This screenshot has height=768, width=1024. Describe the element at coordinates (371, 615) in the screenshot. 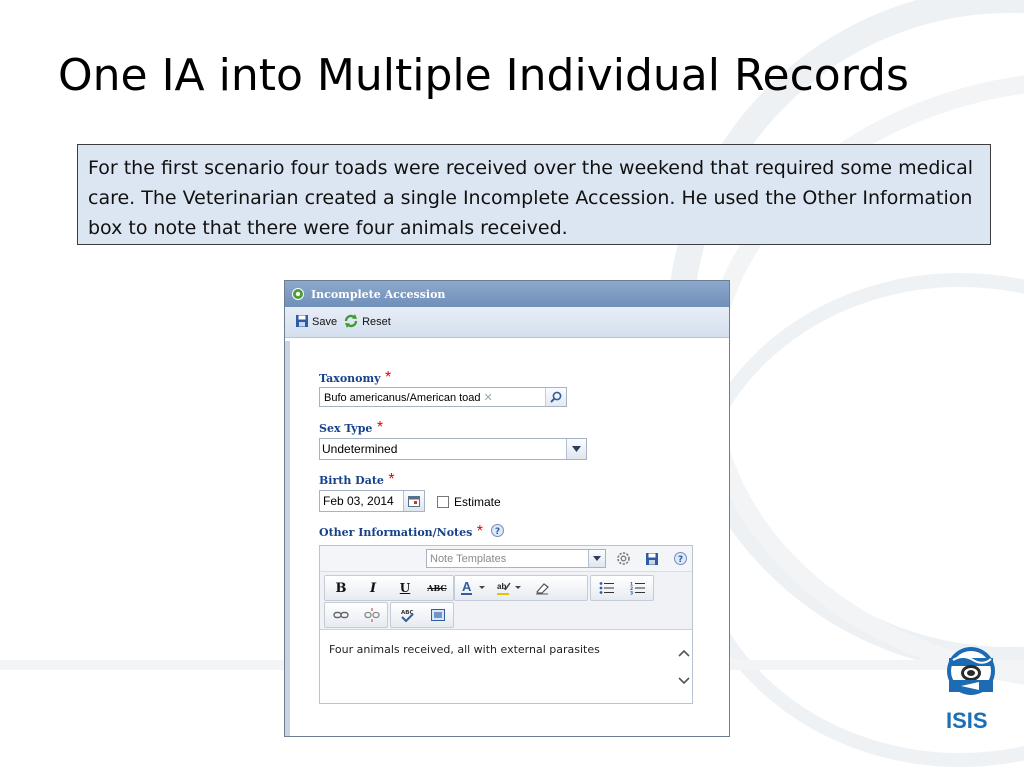

I see `unlink-icon` at that location.